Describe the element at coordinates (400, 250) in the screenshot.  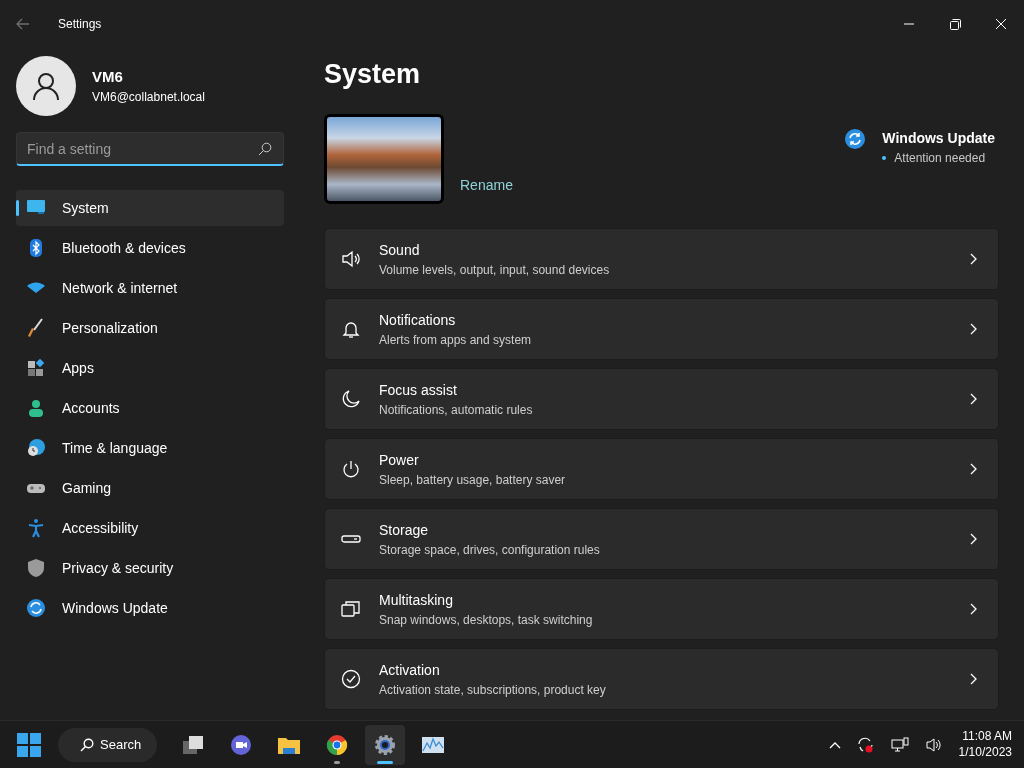
I see `setting-title: Sound` at that location.